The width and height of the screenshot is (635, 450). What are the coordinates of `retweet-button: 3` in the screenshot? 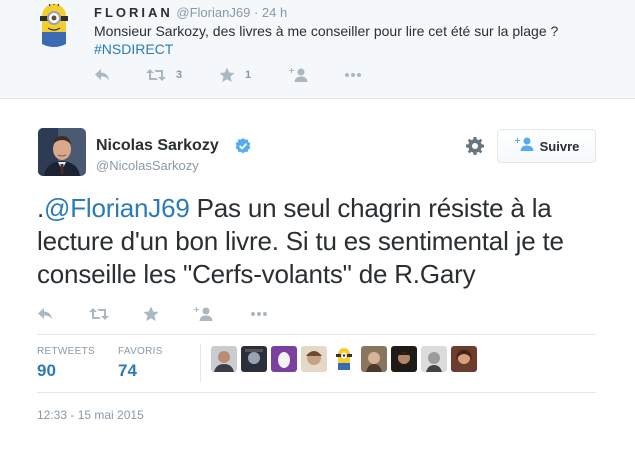 It's located at (164, 75).